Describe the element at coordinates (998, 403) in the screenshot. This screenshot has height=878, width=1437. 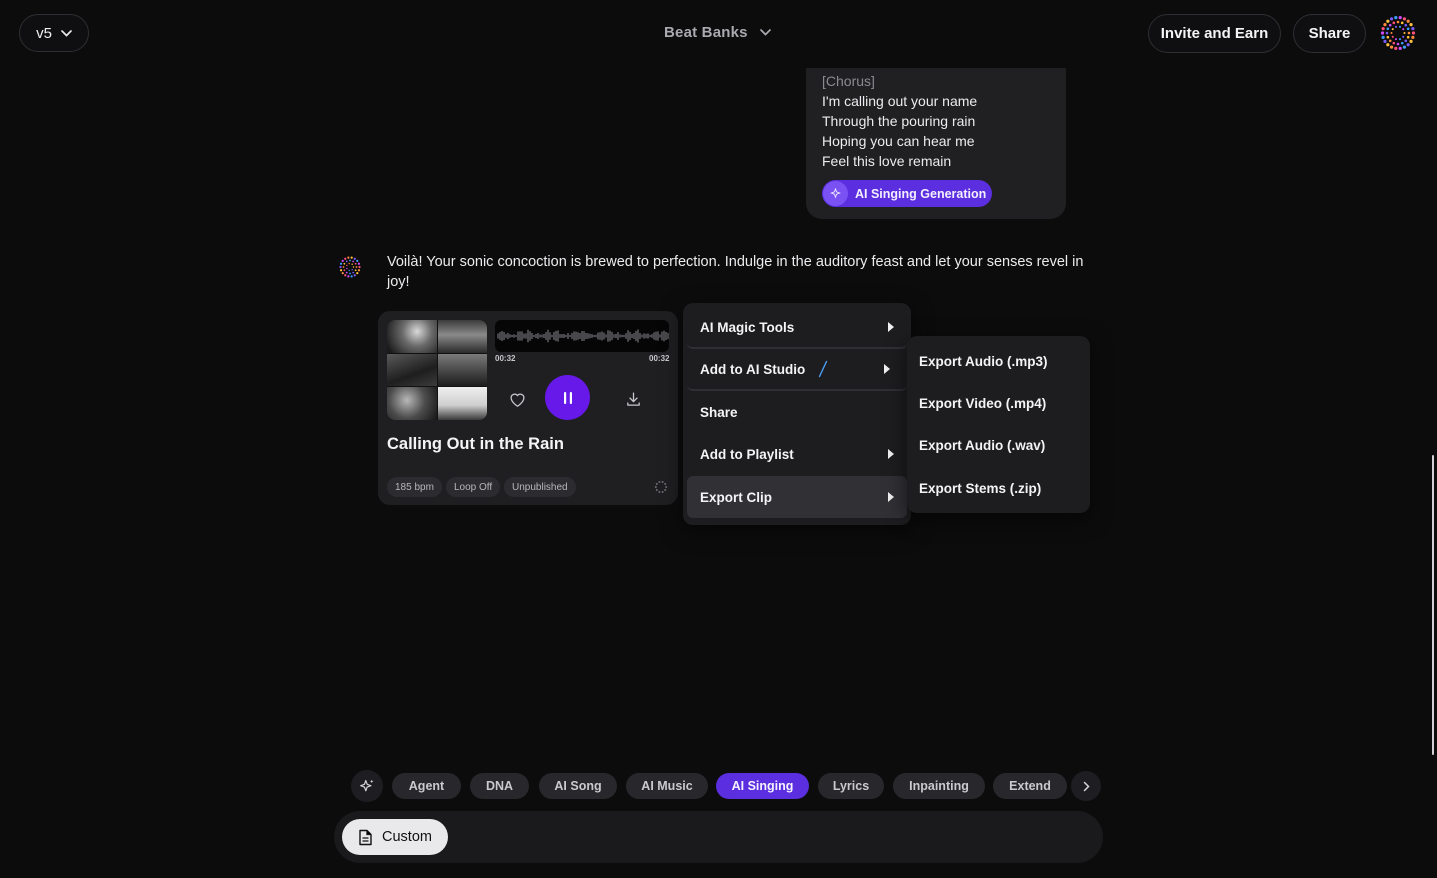
I see `export-video-mp4-item: Export Video (.mp4)` at that location.